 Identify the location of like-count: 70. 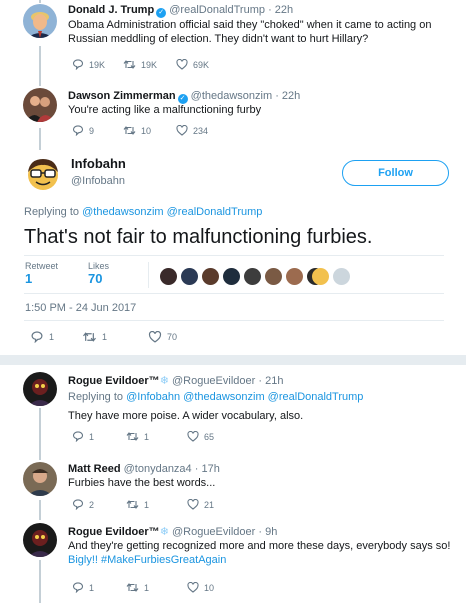
(172, 337).